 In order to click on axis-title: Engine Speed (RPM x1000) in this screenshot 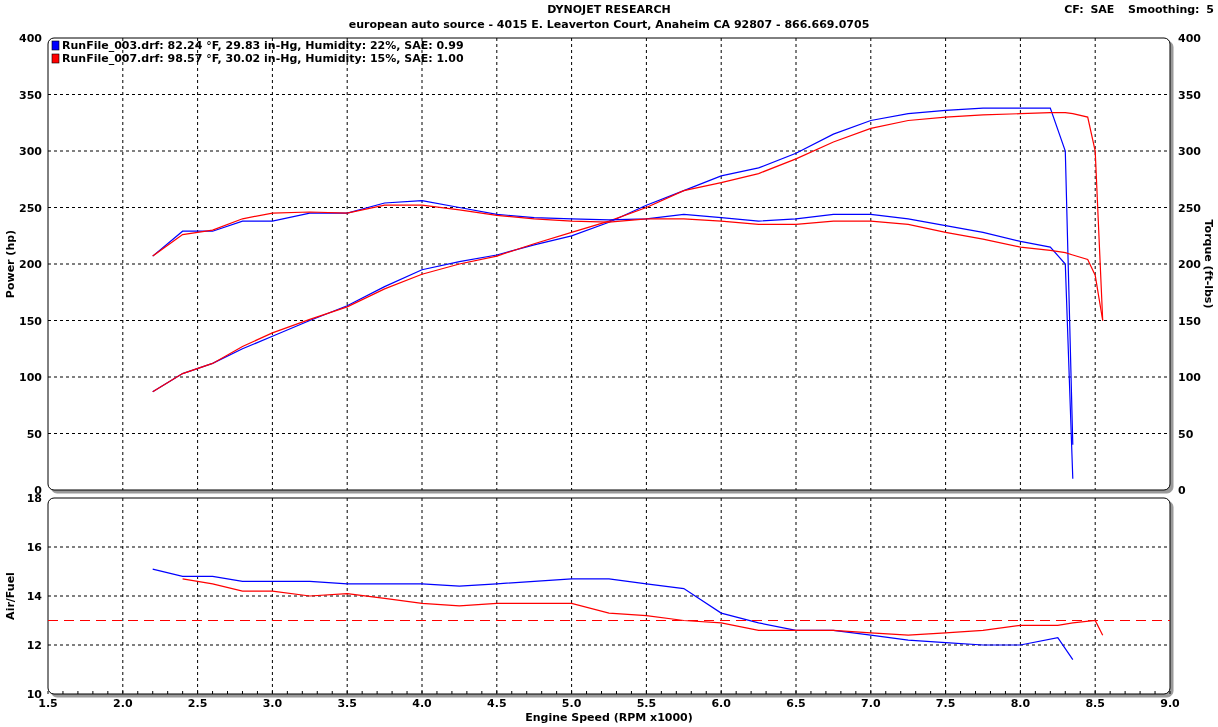, I will do `click(609, 717)`.